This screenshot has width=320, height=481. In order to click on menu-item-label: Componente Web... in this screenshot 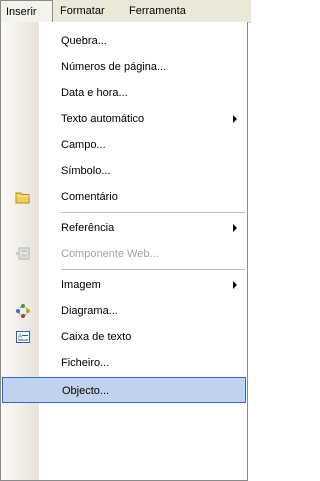, I will do `click(110, 254)`.